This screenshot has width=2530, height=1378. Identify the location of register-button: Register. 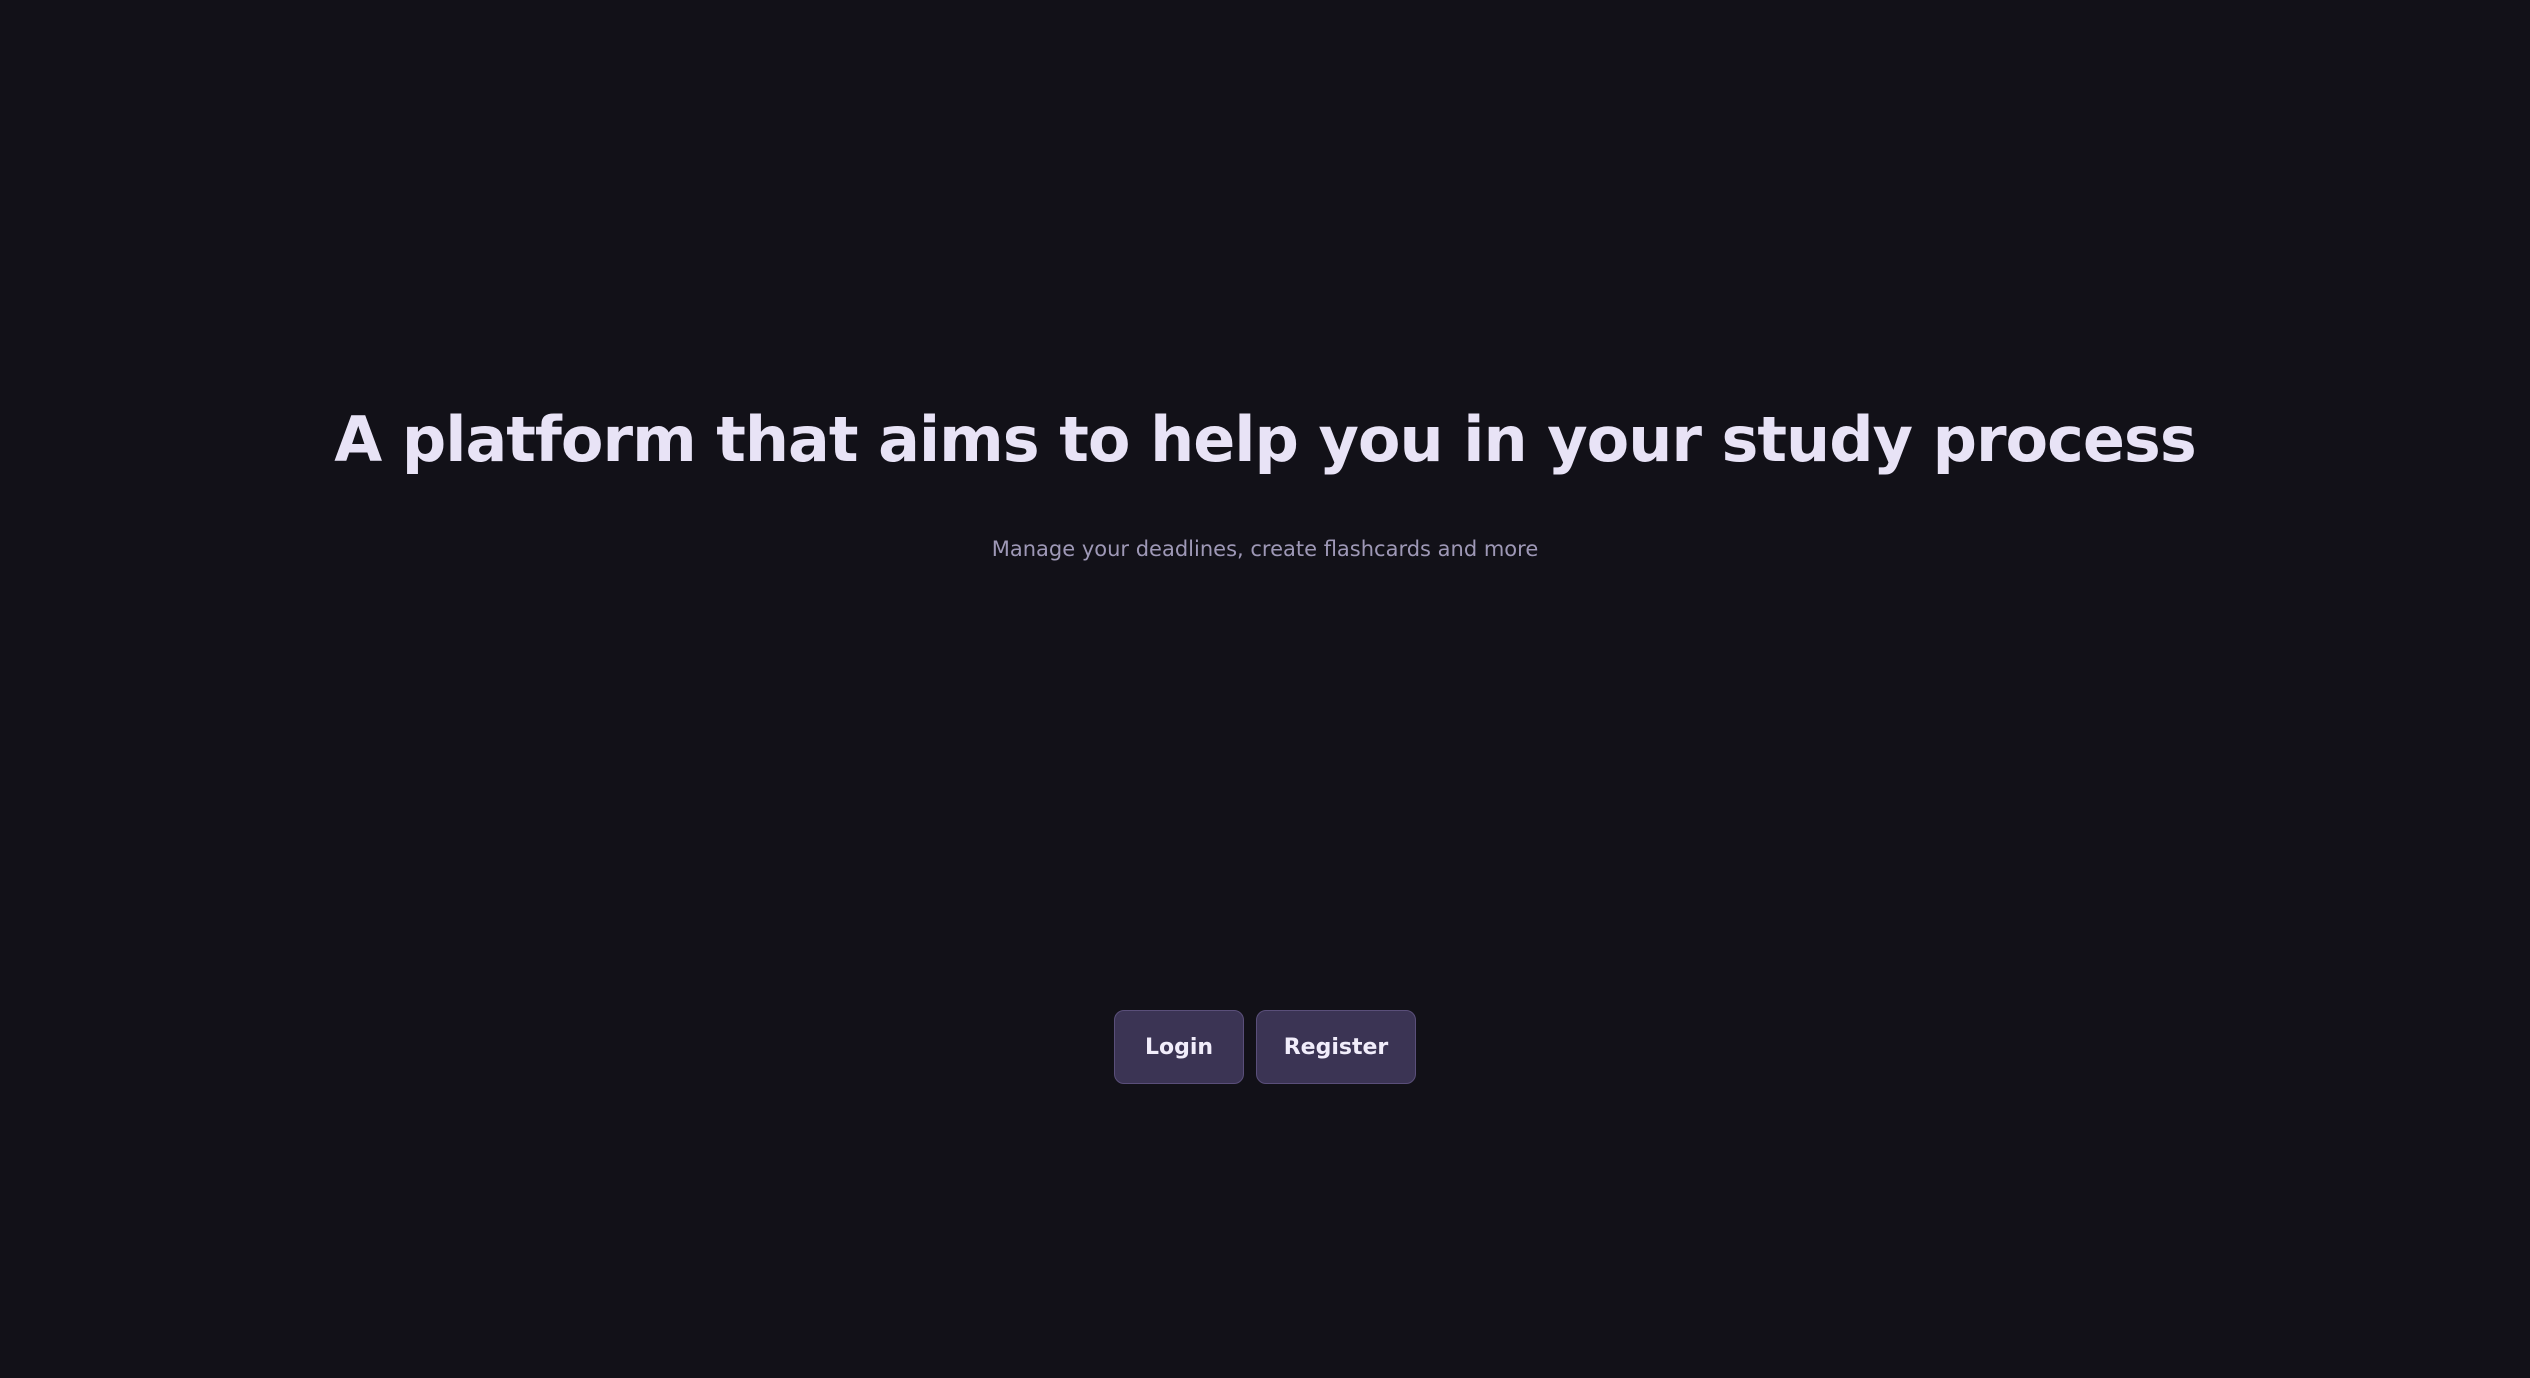
(1336, 1047).